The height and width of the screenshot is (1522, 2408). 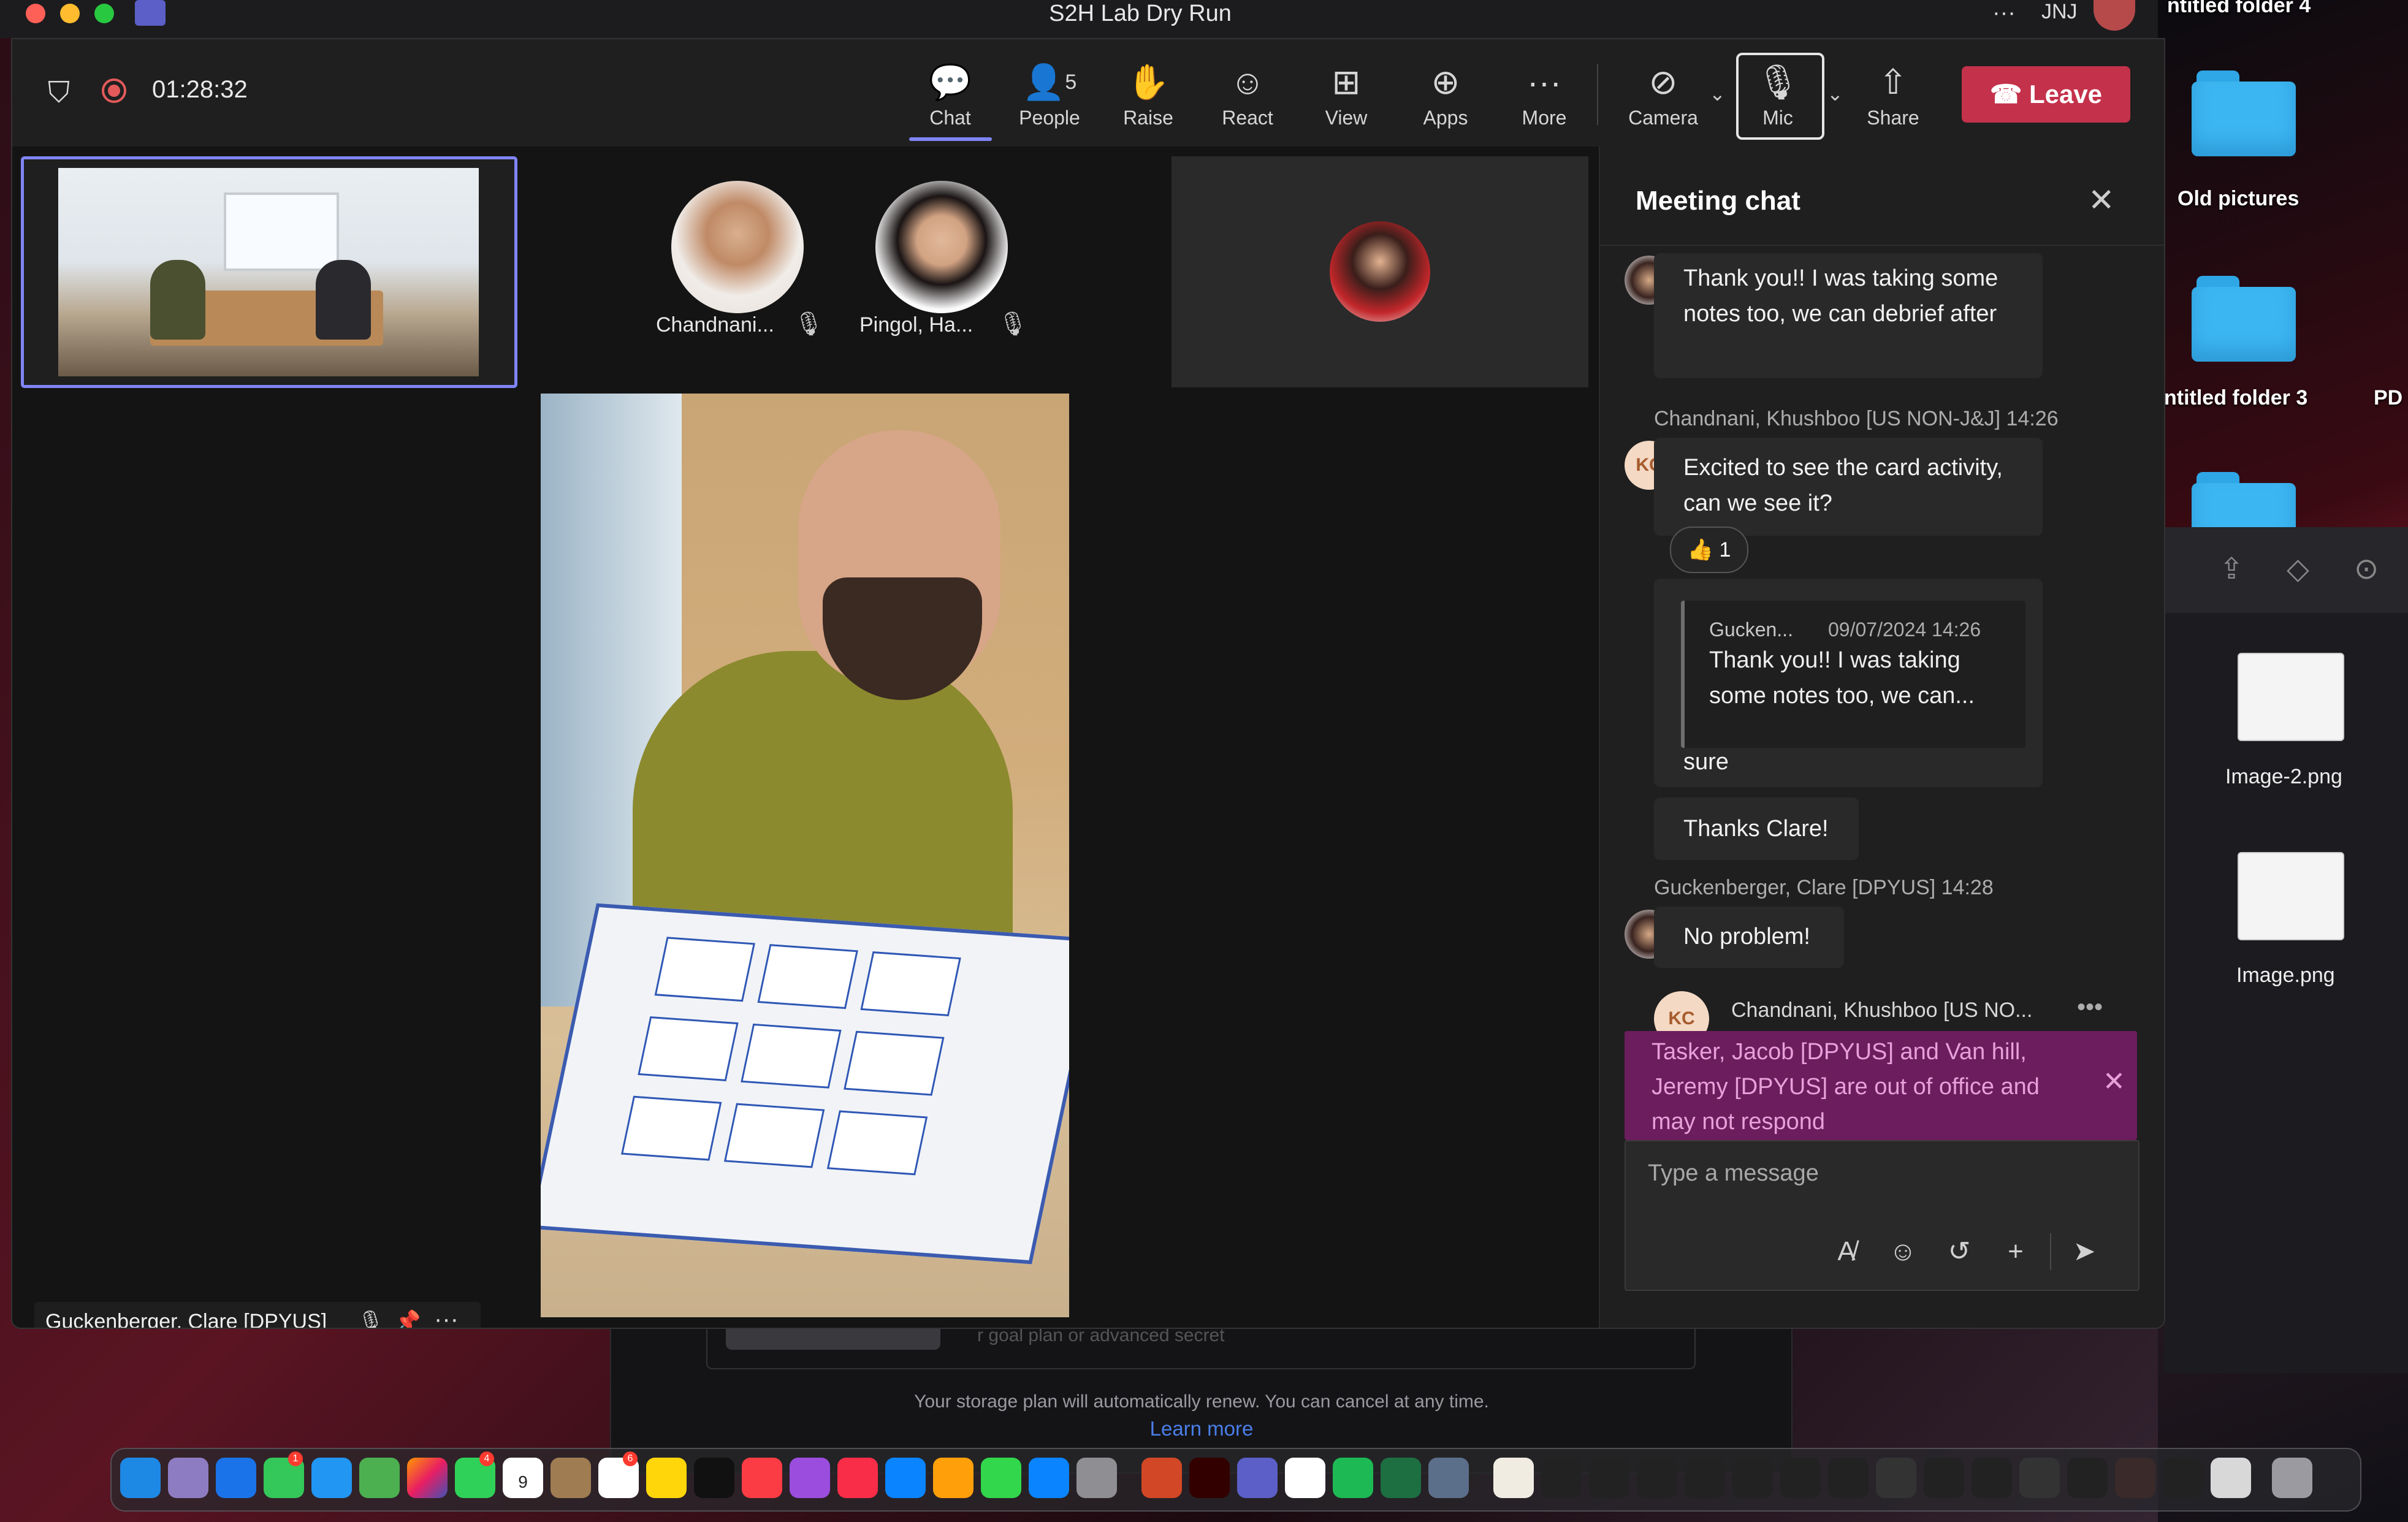 What do you see at coordinates (1401, 1478) in the screenshot?
I see `excel-icon` at bounding box center [1401, 1478].